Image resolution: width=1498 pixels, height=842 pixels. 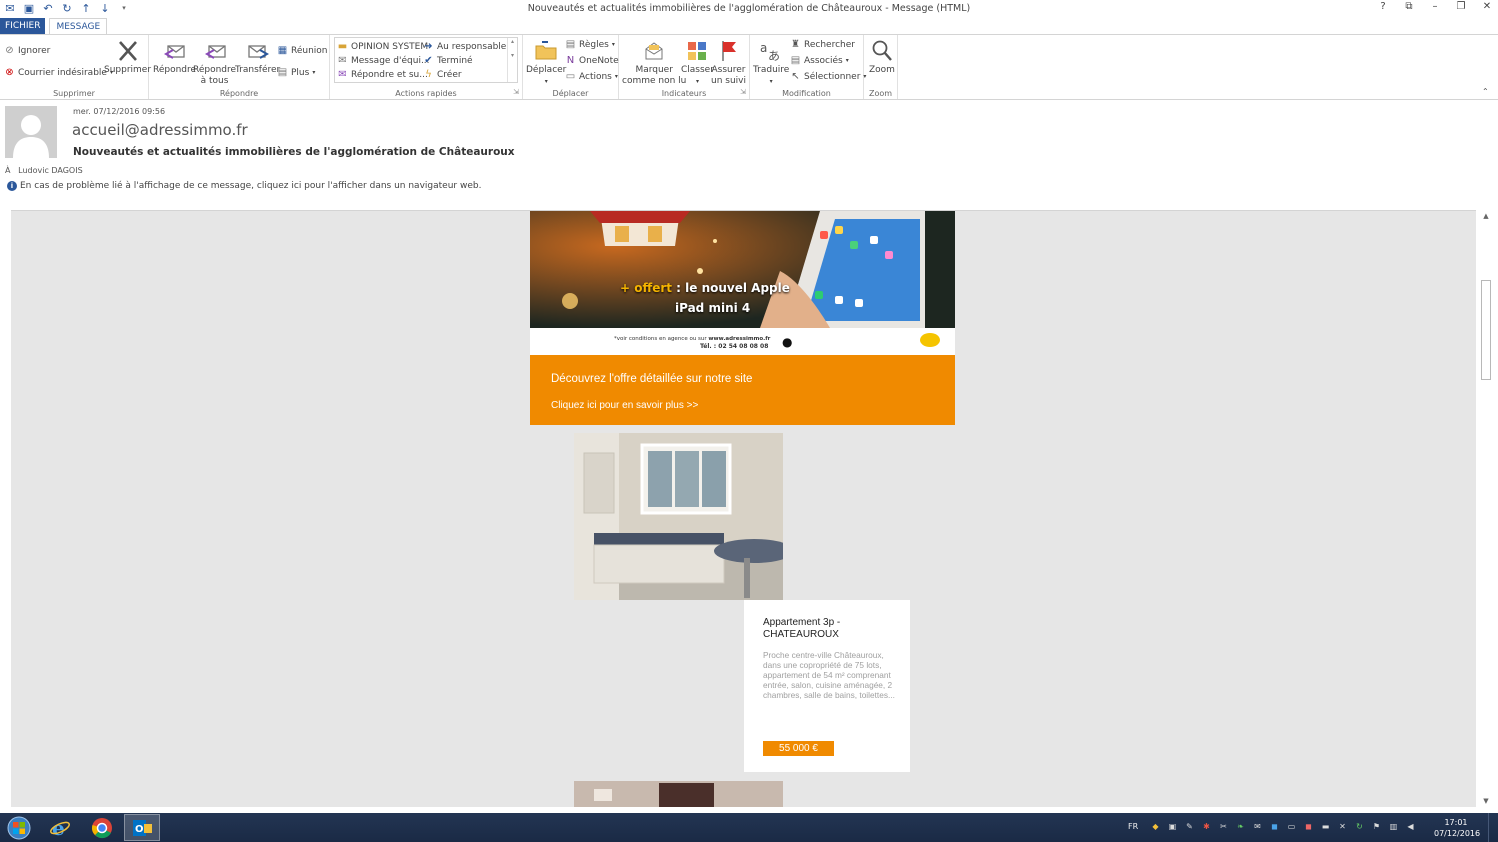 I want to click on redo-icon: ↻, so click(x=67, y=8).